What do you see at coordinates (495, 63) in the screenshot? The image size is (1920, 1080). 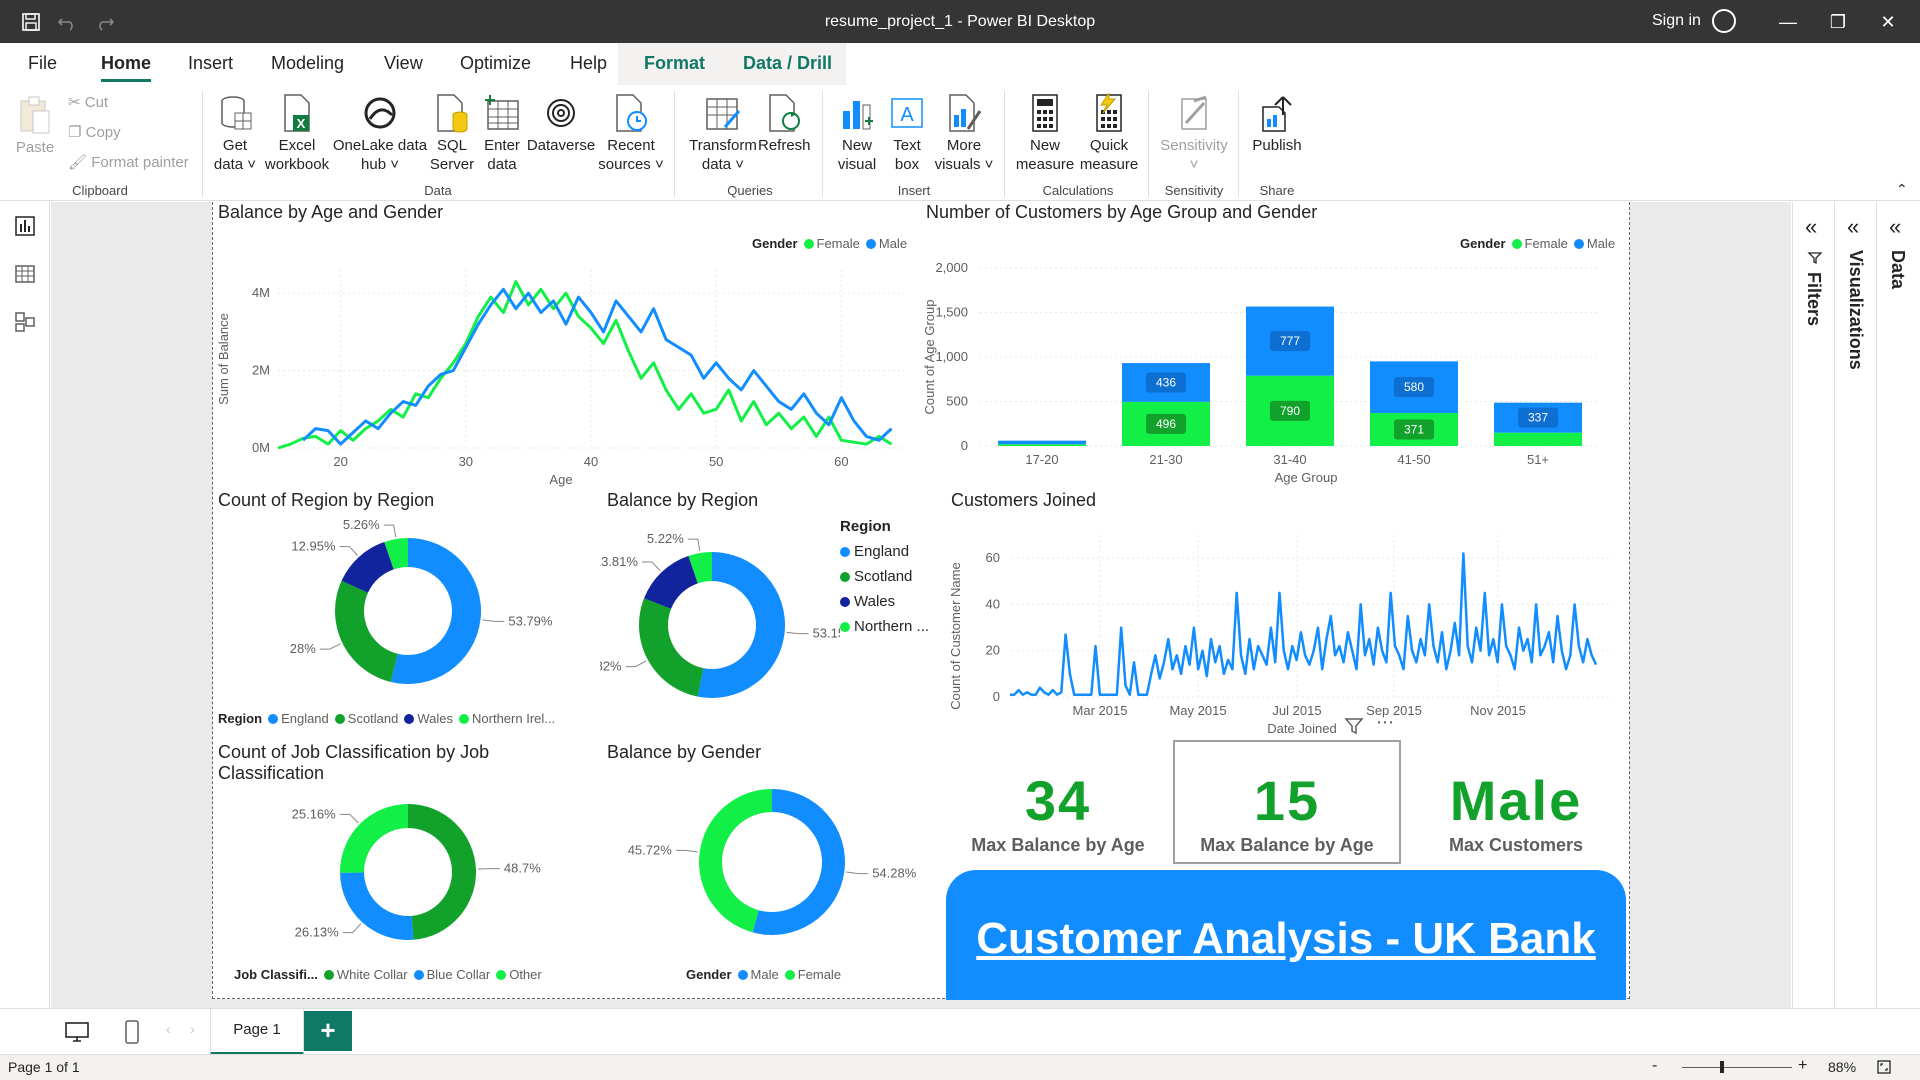 I see `tab-optimize: Optimize` at bounding box center [495, 63].